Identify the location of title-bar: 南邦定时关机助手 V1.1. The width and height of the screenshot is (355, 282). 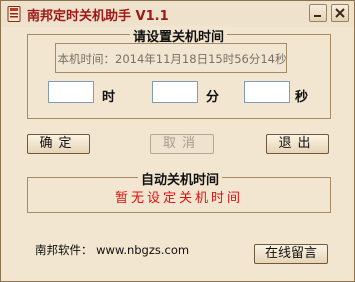
(177, 14).